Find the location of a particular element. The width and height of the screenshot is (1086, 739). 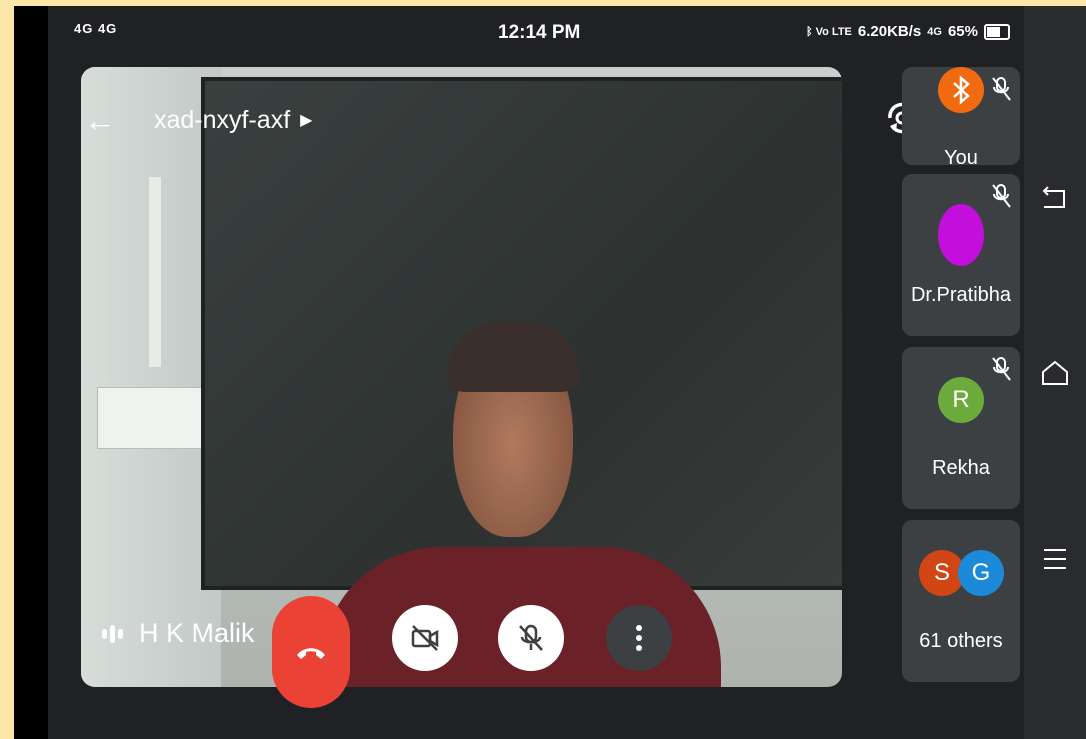

active-speaker-label: H K Malik is located at coordinates (178, 633).